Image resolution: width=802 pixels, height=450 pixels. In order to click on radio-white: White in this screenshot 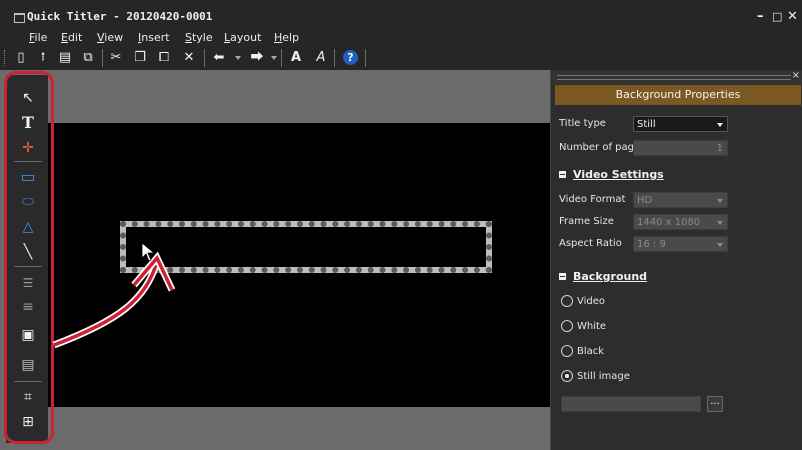, I will do `click(583, 326)`.